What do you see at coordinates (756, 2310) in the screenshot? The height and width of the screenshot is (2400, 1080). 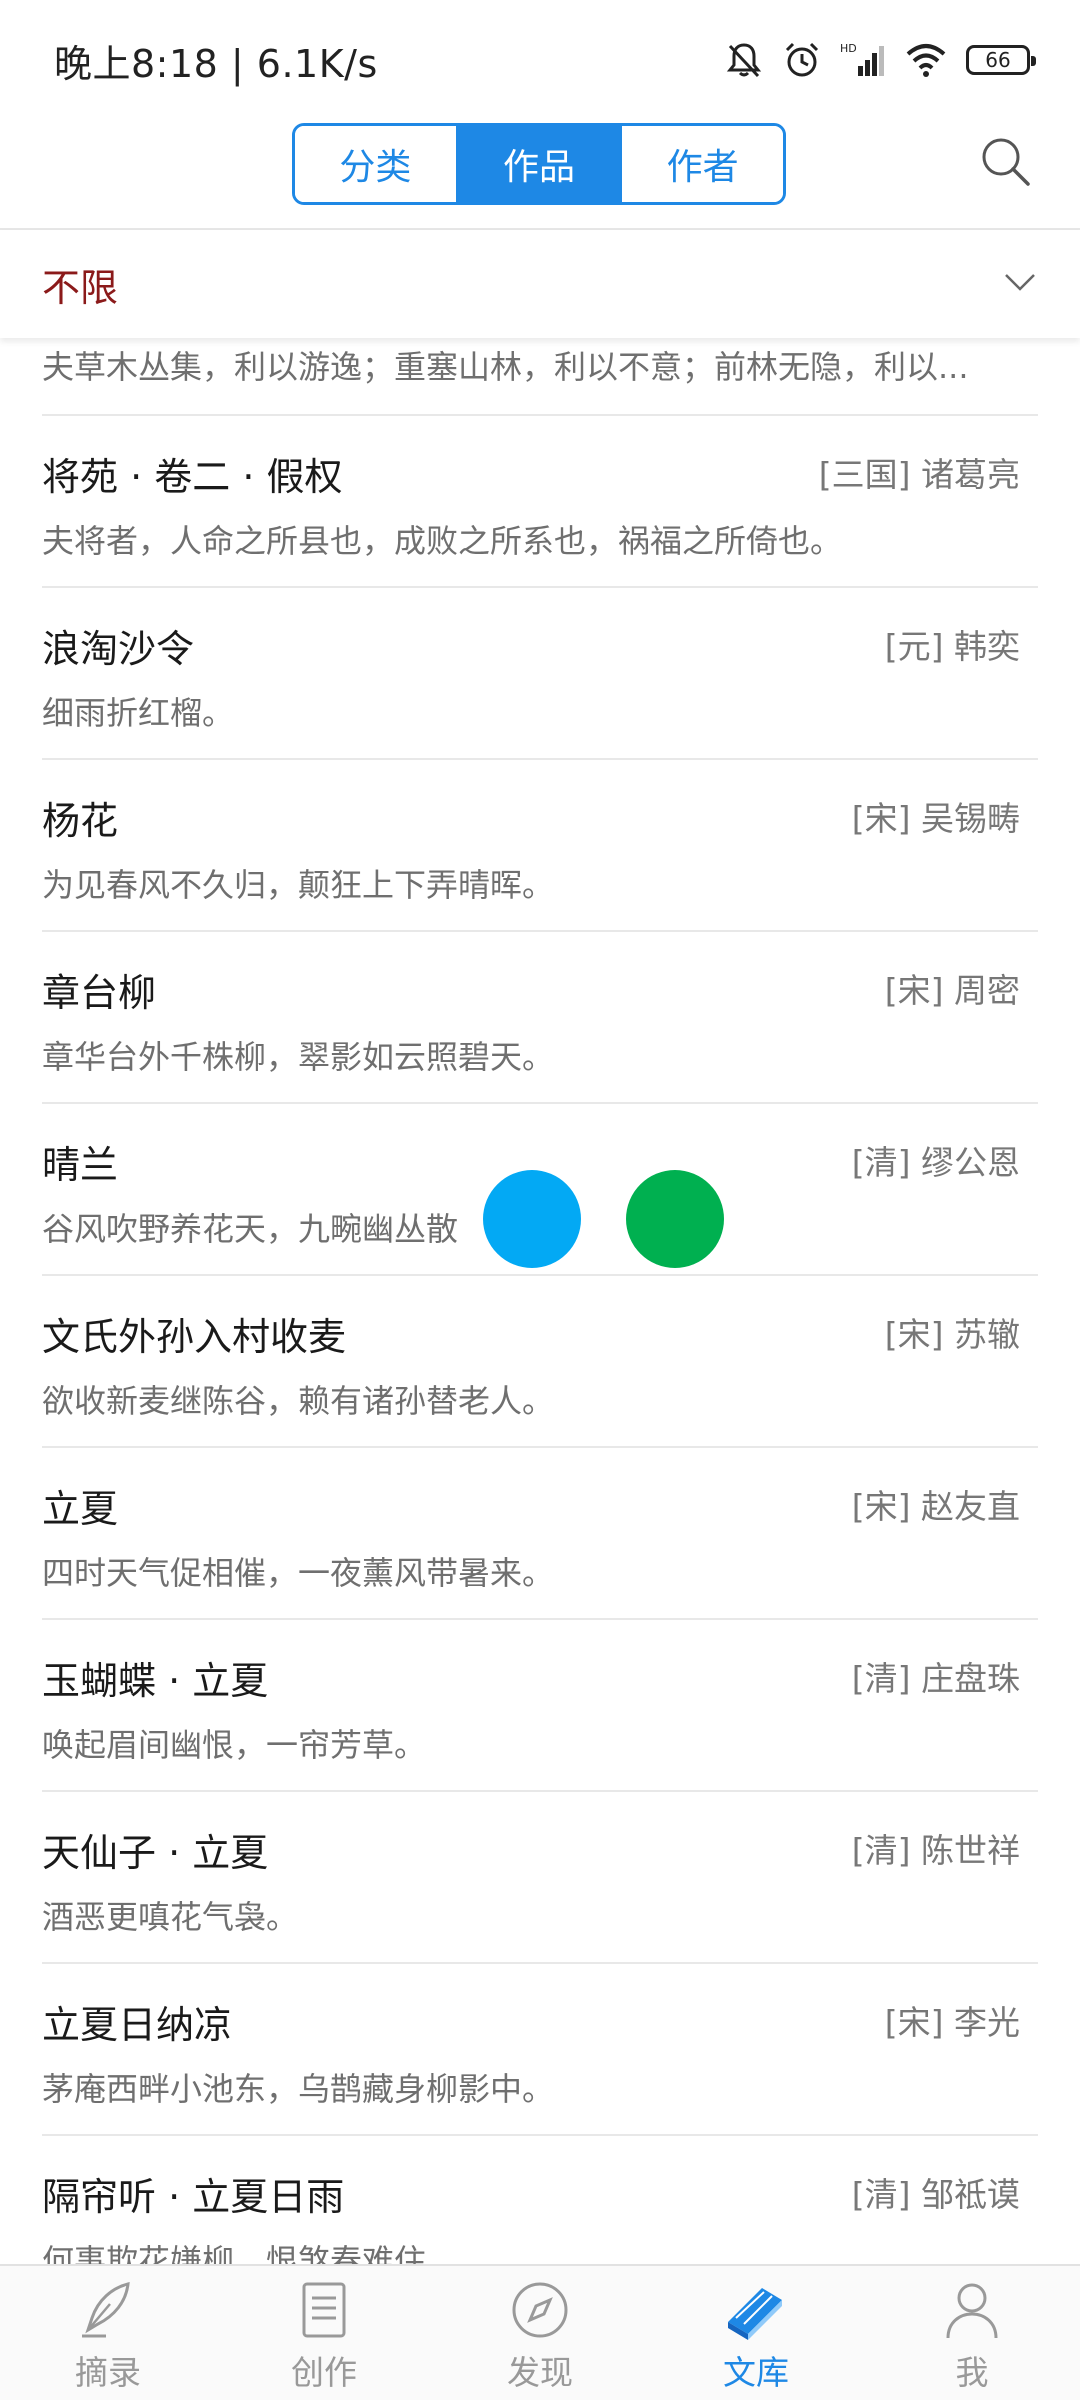 I see `books-icon` at bounding box center [756, 2310].